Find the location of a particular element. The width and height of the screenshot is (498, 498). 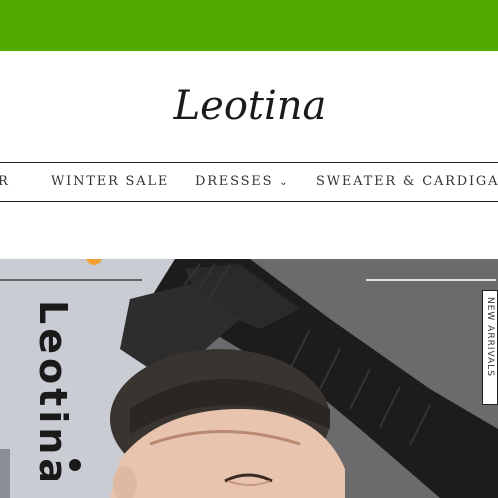

nav-item-winter-sale: WINTER SALE is located at coordinates (110, 182).